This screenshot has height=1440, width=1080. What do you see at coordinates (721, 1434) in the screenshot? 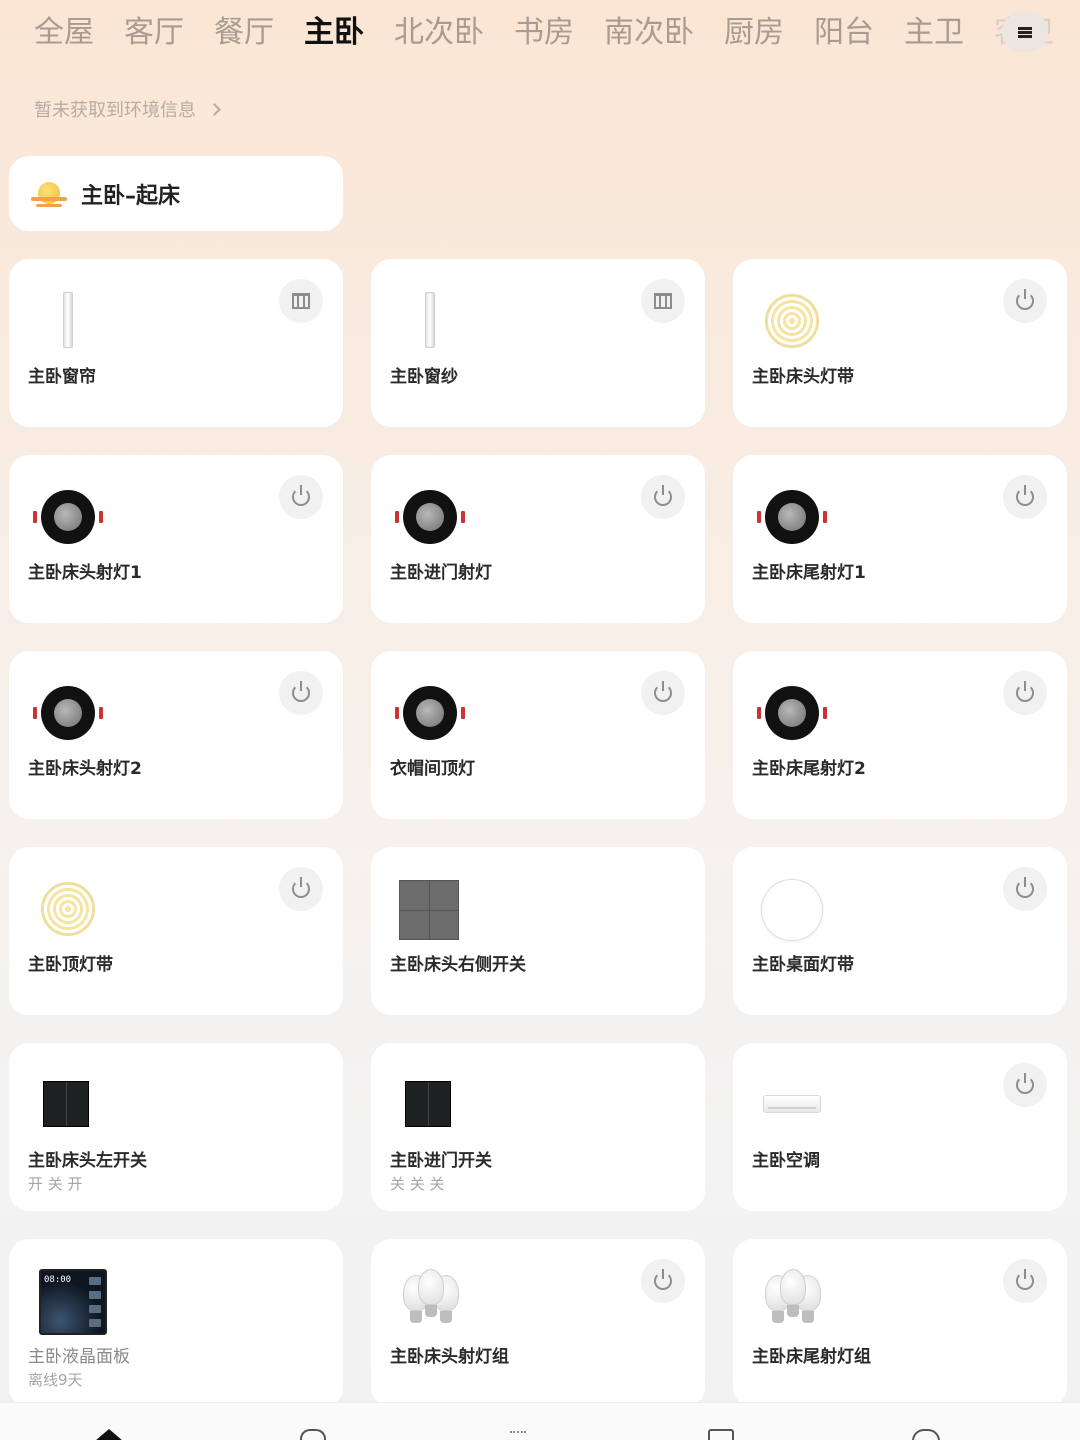
I see `grid-icon` at bounding box center [721, 1434].